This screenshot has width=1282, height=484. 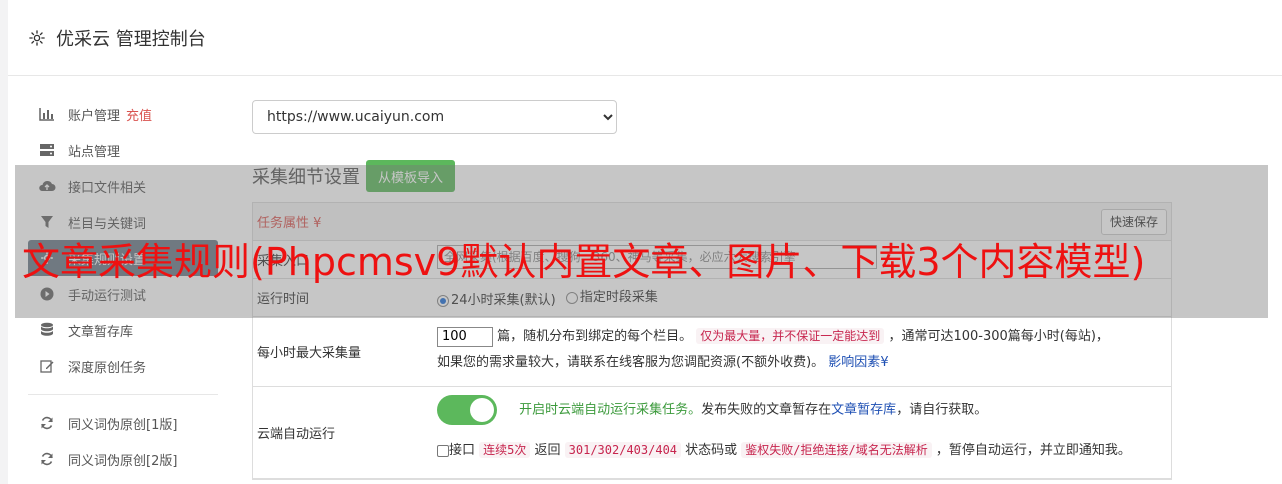 I want to click on cloud-text-2: ，请自行获取。, so click(x=942, y=410).